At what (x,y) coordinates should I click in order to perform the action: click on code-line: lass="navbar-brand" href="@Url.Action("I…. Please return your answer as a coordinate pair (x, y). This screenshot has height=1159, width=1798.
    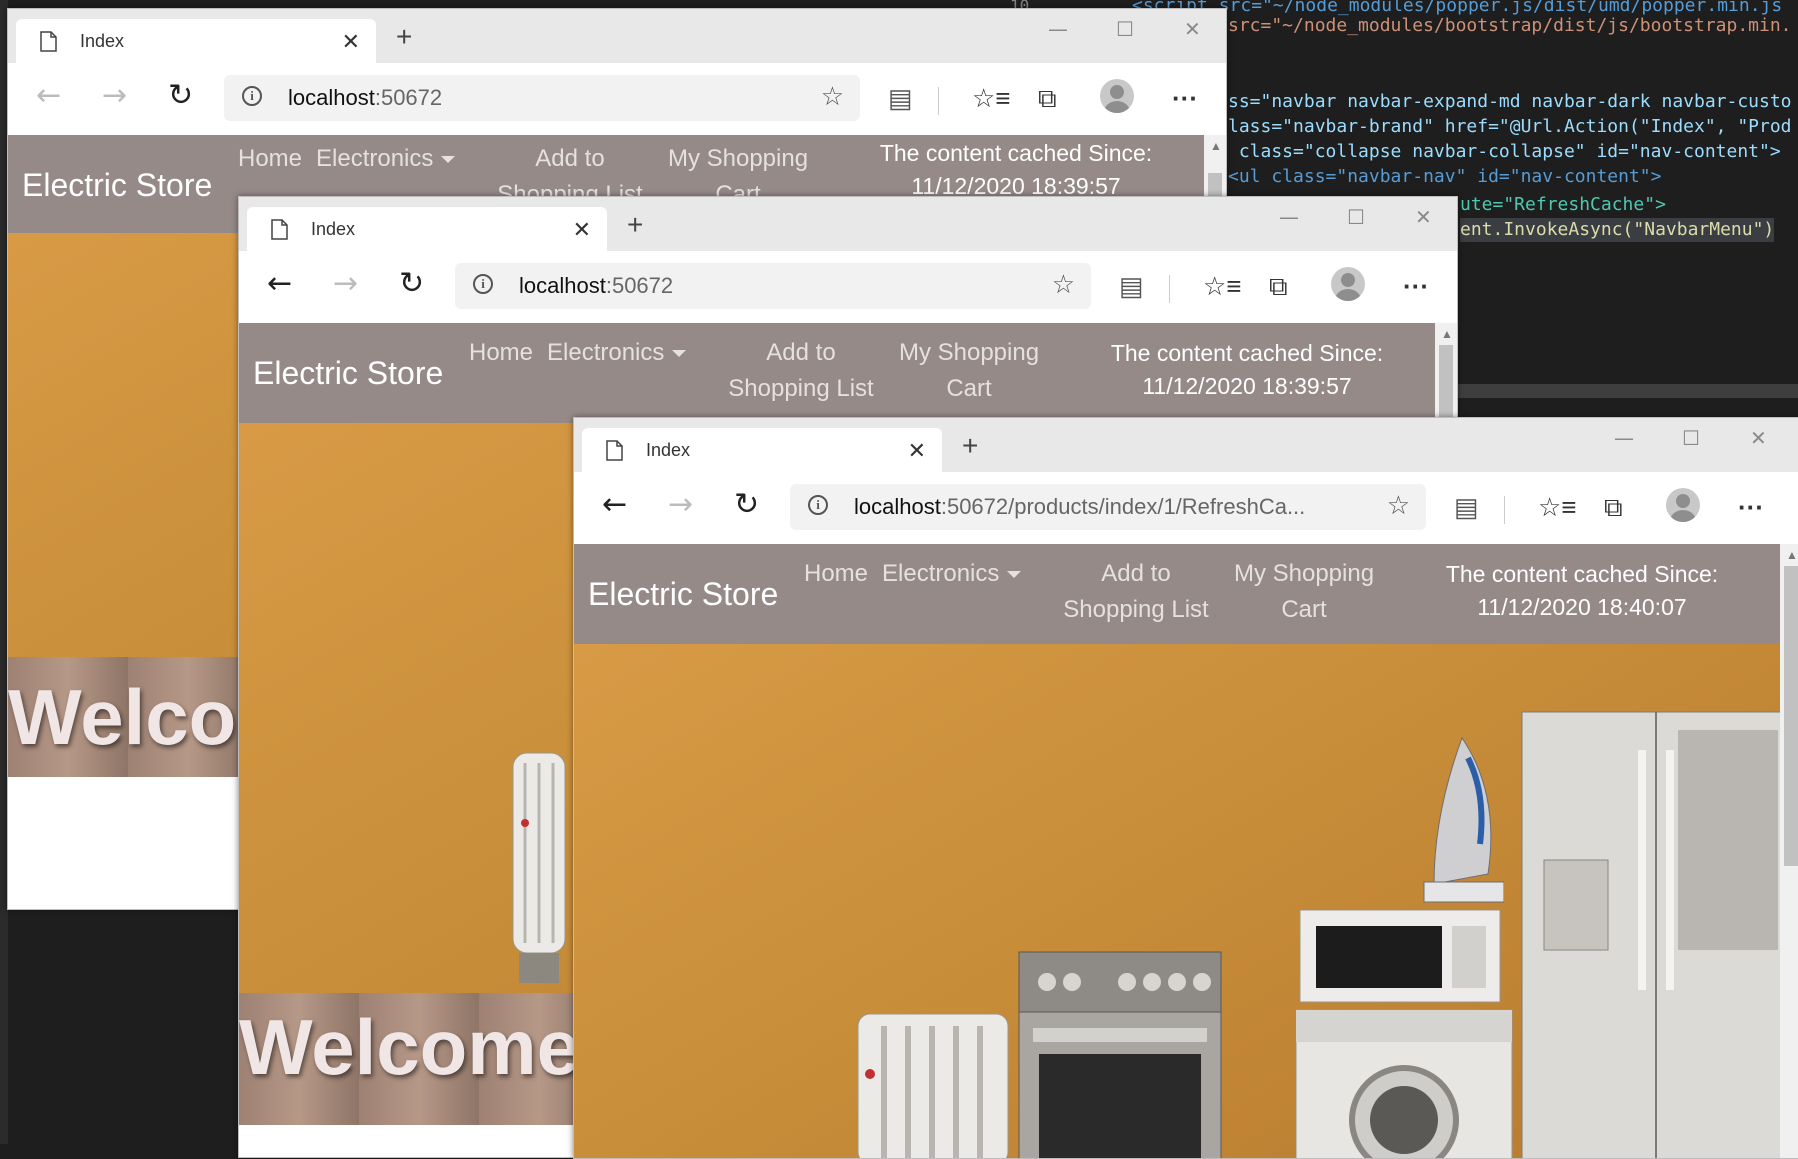
    Looking at the image, I should click on (1510, 126).